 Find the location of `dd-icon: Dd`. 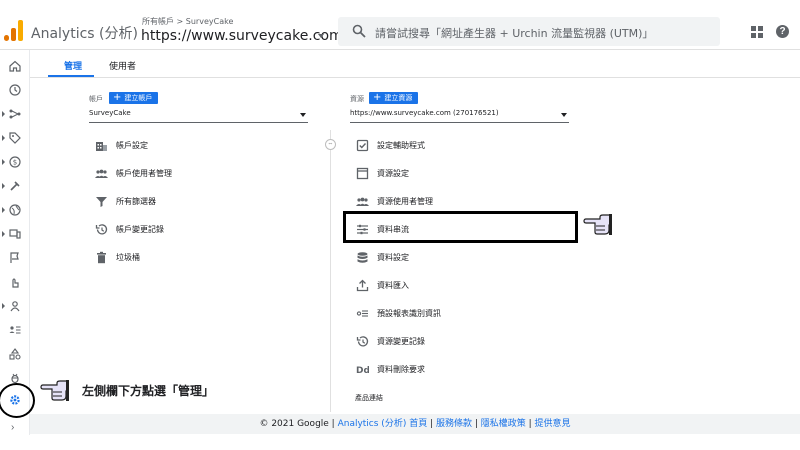

dd-icon: Dd is located at coordinates (362, 371).